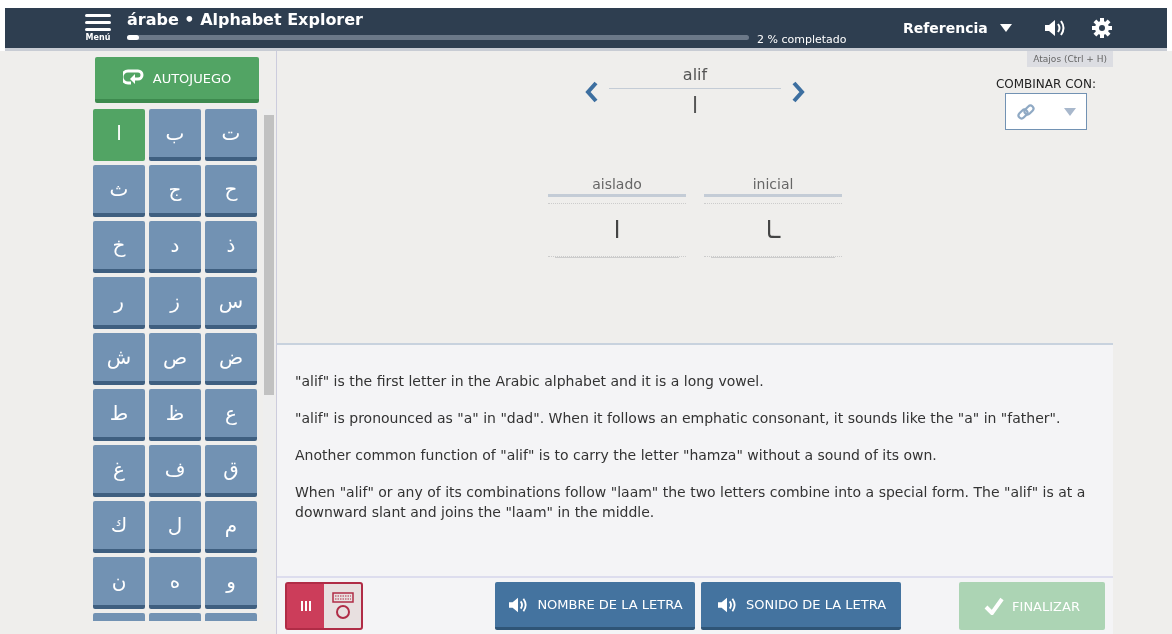 The width and height of the screenshot is (1172, 634). I want to click on letter-tile: ت, so click(231, 135).